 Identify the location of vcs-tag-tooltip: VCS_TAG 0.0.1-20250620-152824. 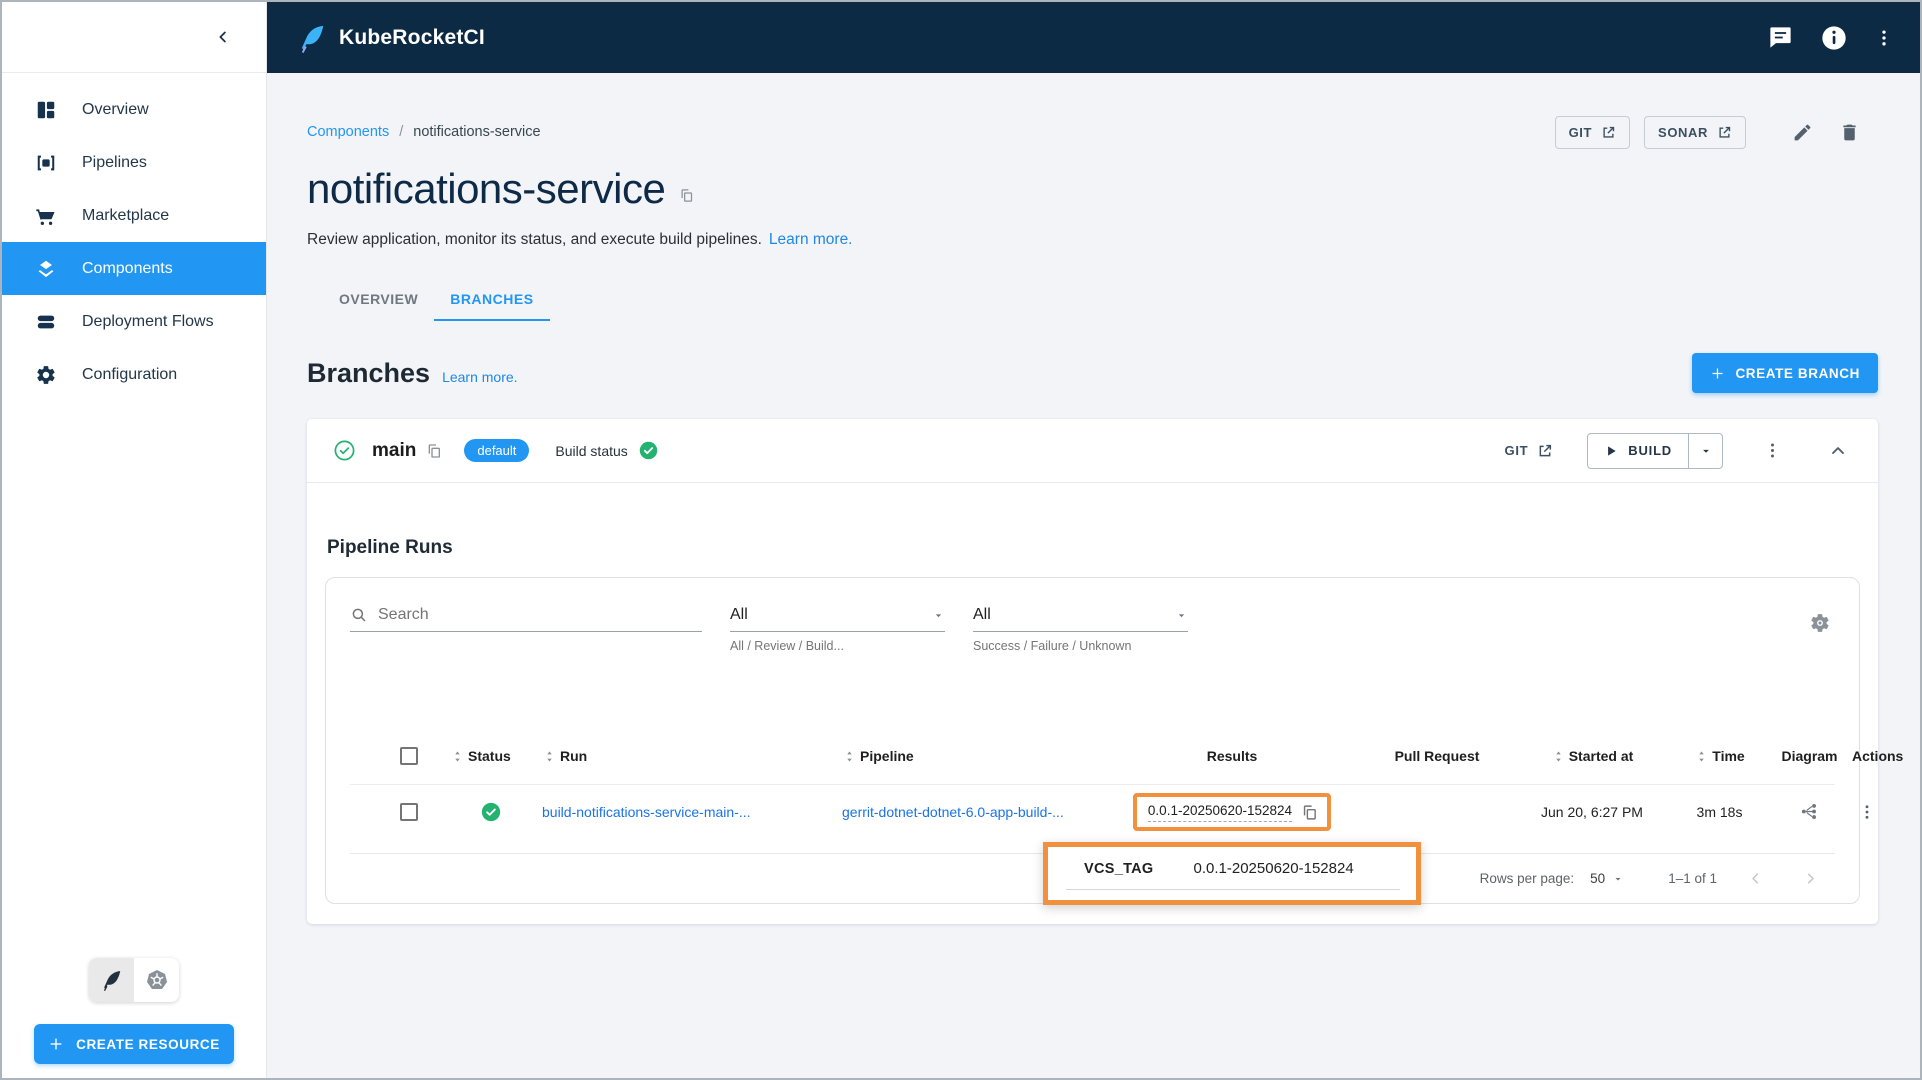
(1232, 873).